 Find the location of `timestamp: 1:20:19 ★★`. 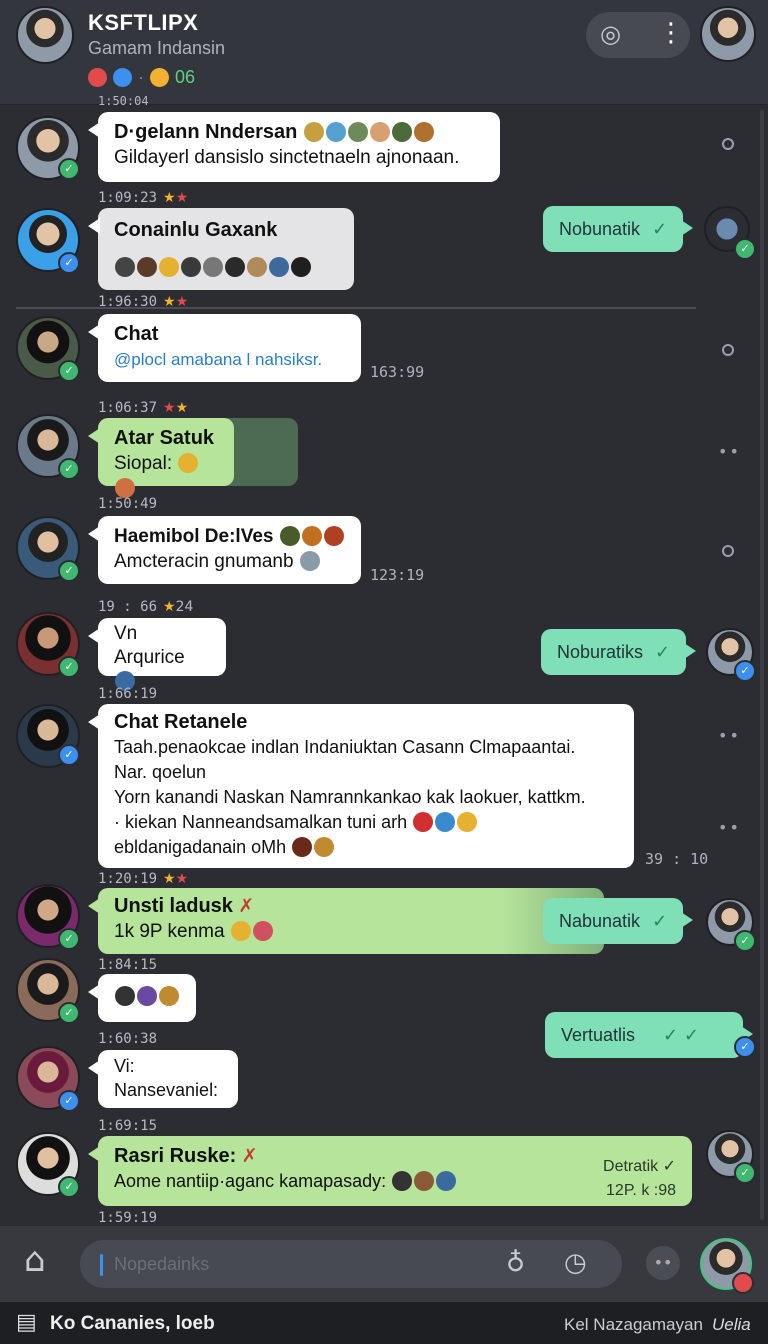

timestamp: 1:20:19 ★★ is located at coordinates (143, 879).